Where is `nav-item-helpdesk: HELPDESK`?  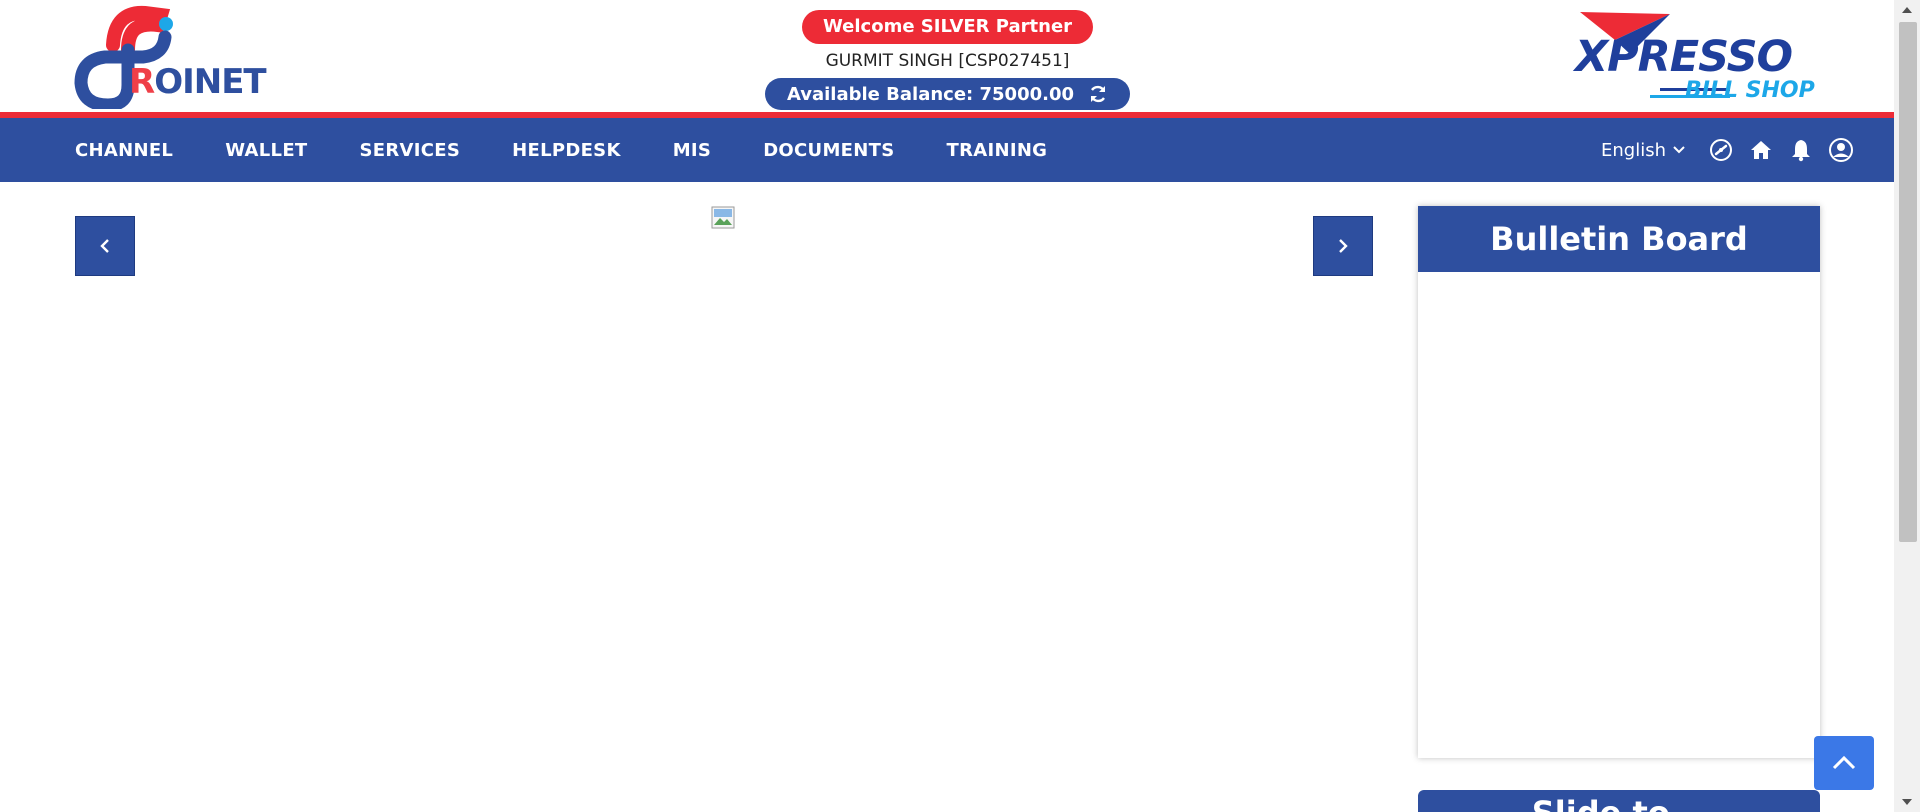 nav-item-helpdesk: HELPDESK is located at coordinates (566, 150).